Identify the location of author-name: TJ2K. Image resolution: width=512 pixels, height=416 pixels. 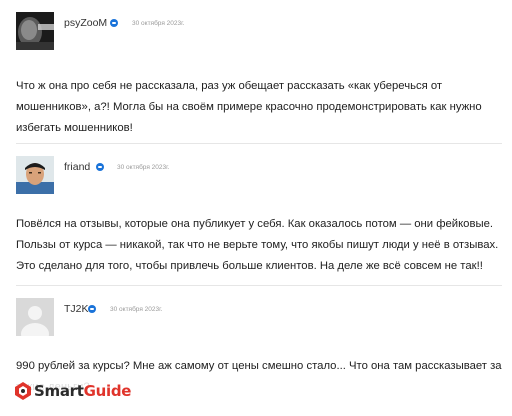
(76, 309).